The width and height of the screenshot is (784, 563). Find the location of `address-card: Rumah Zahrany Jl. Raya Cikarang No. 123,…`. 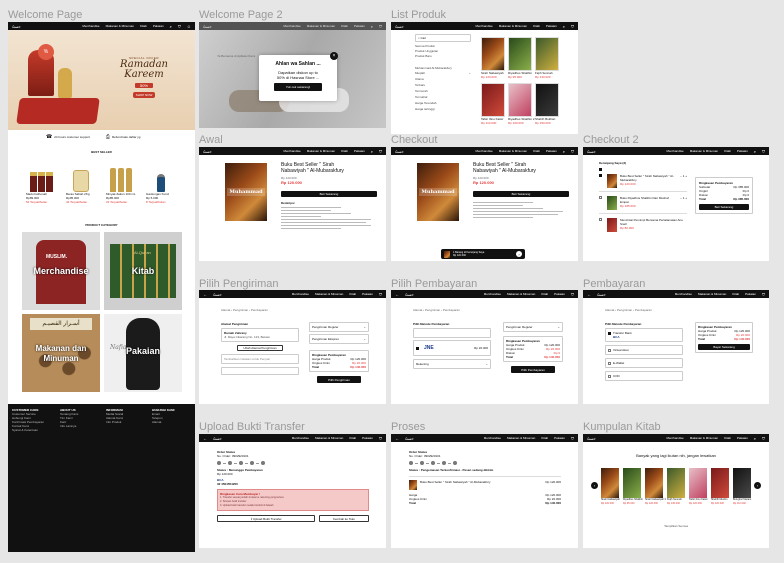

address-card: Rumah Zahrany Jl. Raya Cikarang No. 123,… is located at coordinates (260, 335).